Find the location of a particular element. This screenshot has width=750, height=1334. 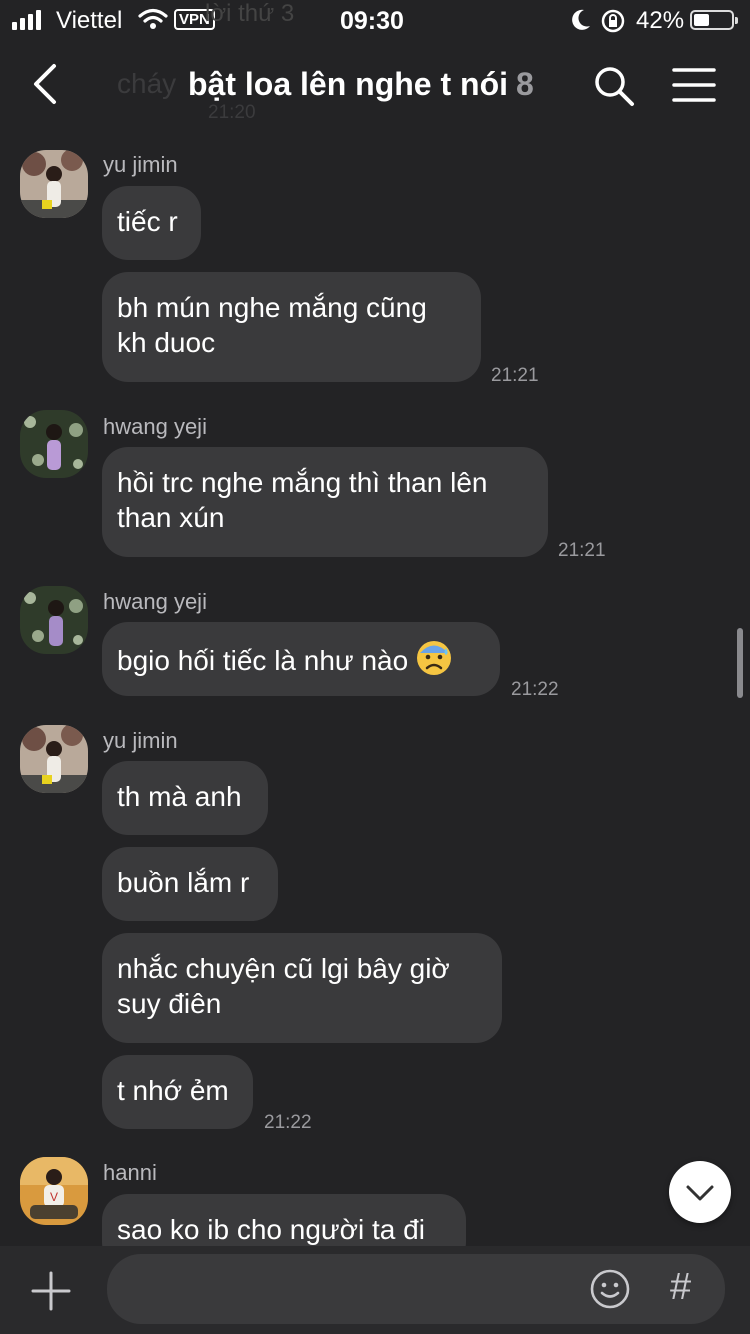

scrolled-message-fragment: cháy is located at coordinates (147, 83).